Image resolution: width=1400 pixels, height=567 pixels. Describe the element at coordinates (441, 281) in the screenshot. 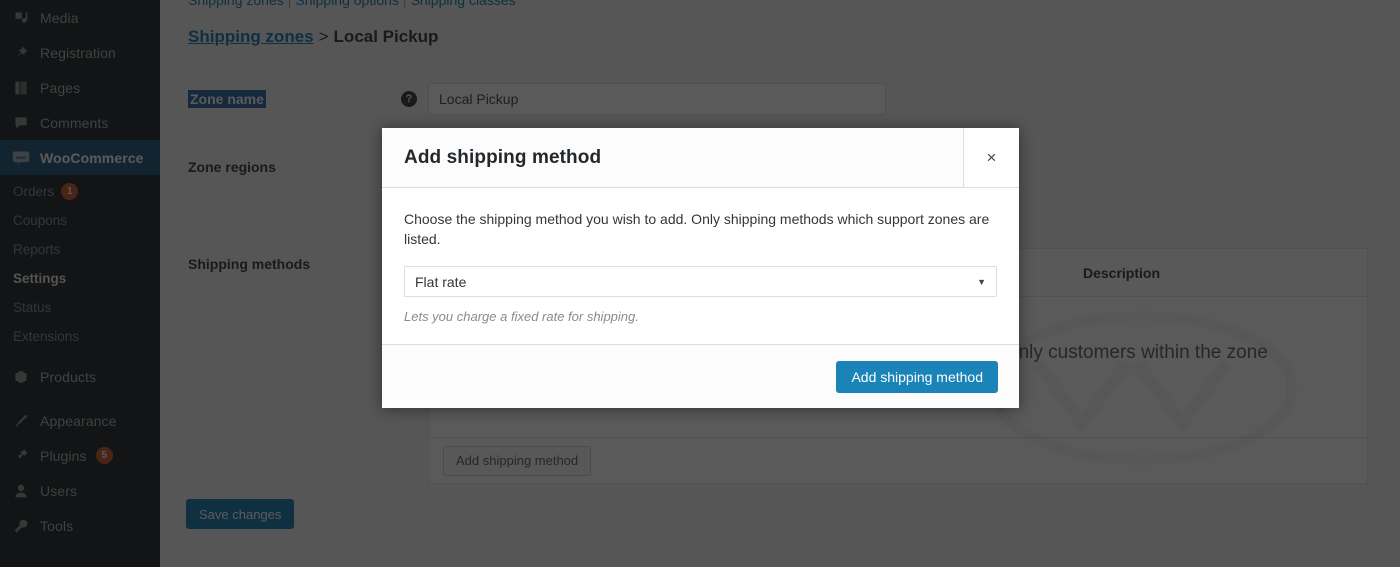

I see `shipping-method-selected-value: Flat rate` at that location.